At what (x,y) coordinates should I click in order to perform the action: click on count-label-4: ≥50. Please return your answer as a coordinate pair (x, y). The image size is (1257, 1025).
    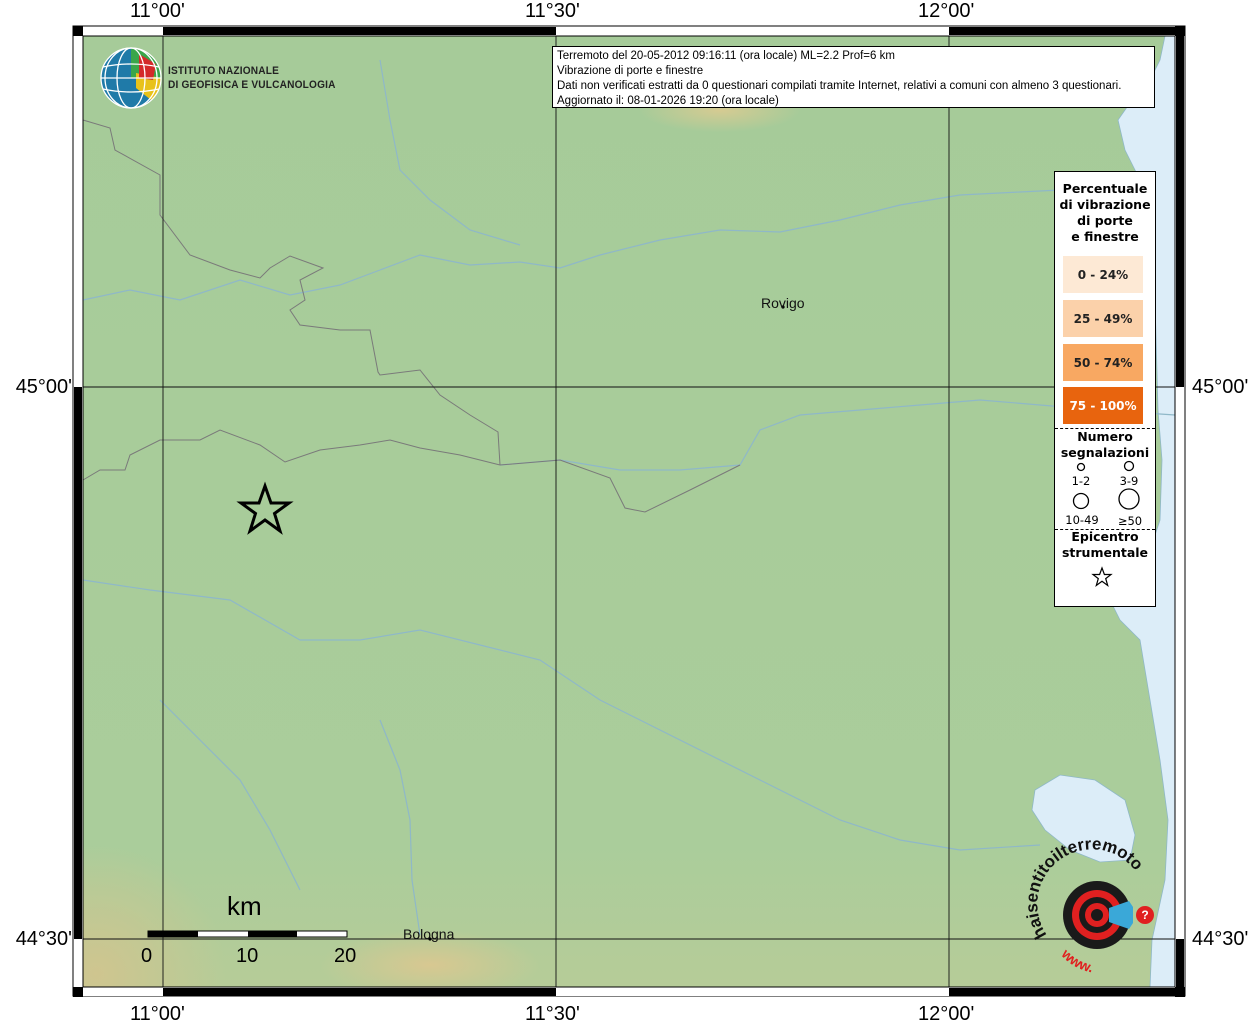
    Looking at the image, I should click on (1130, 521).